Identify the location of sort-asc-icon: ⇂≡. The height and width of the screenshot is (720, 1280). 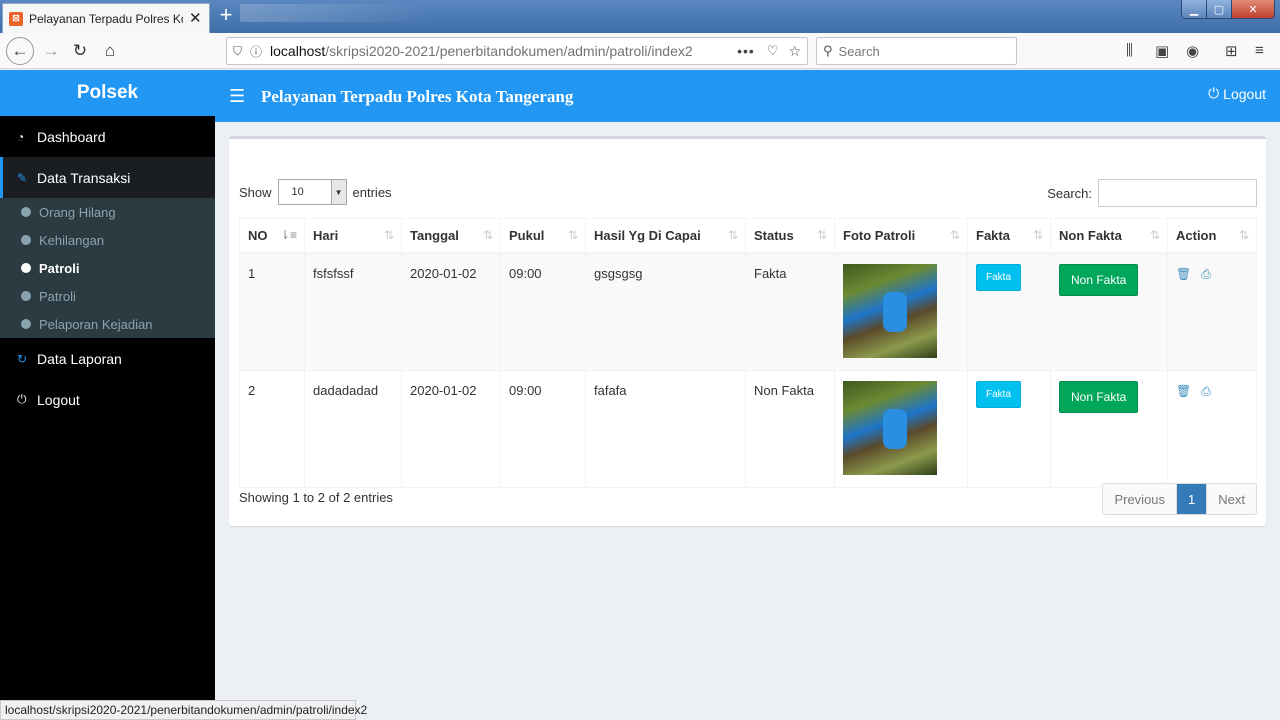
(288, 235).